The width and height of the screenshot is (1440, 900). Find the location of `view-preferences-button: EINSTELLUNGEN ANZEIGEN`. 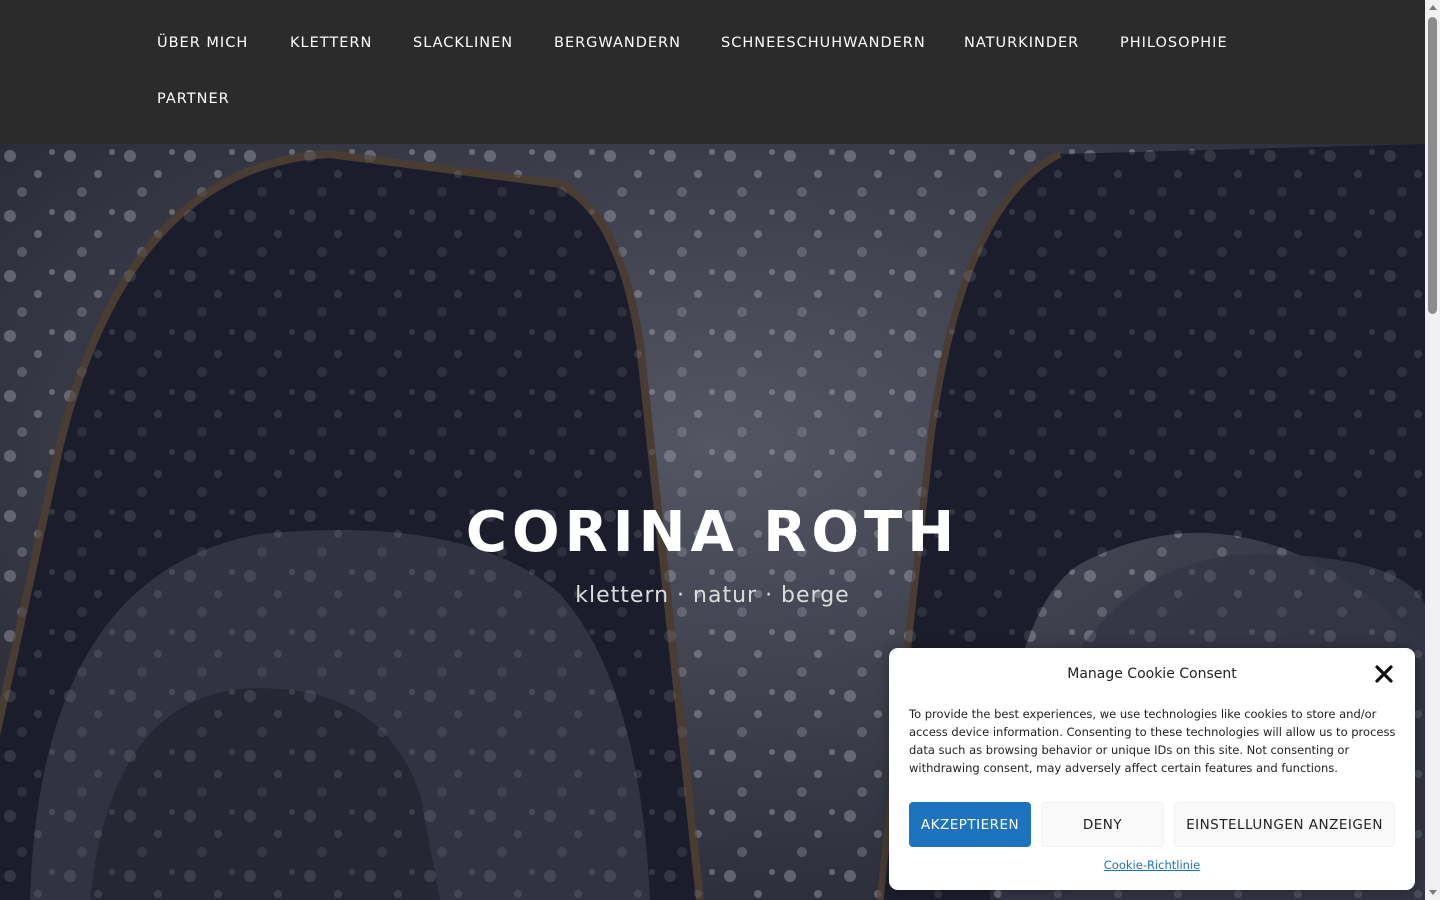

view-preferences-button: EINSTELLUNGEN ANZEIGEN is located at coordinates (1284, 824).